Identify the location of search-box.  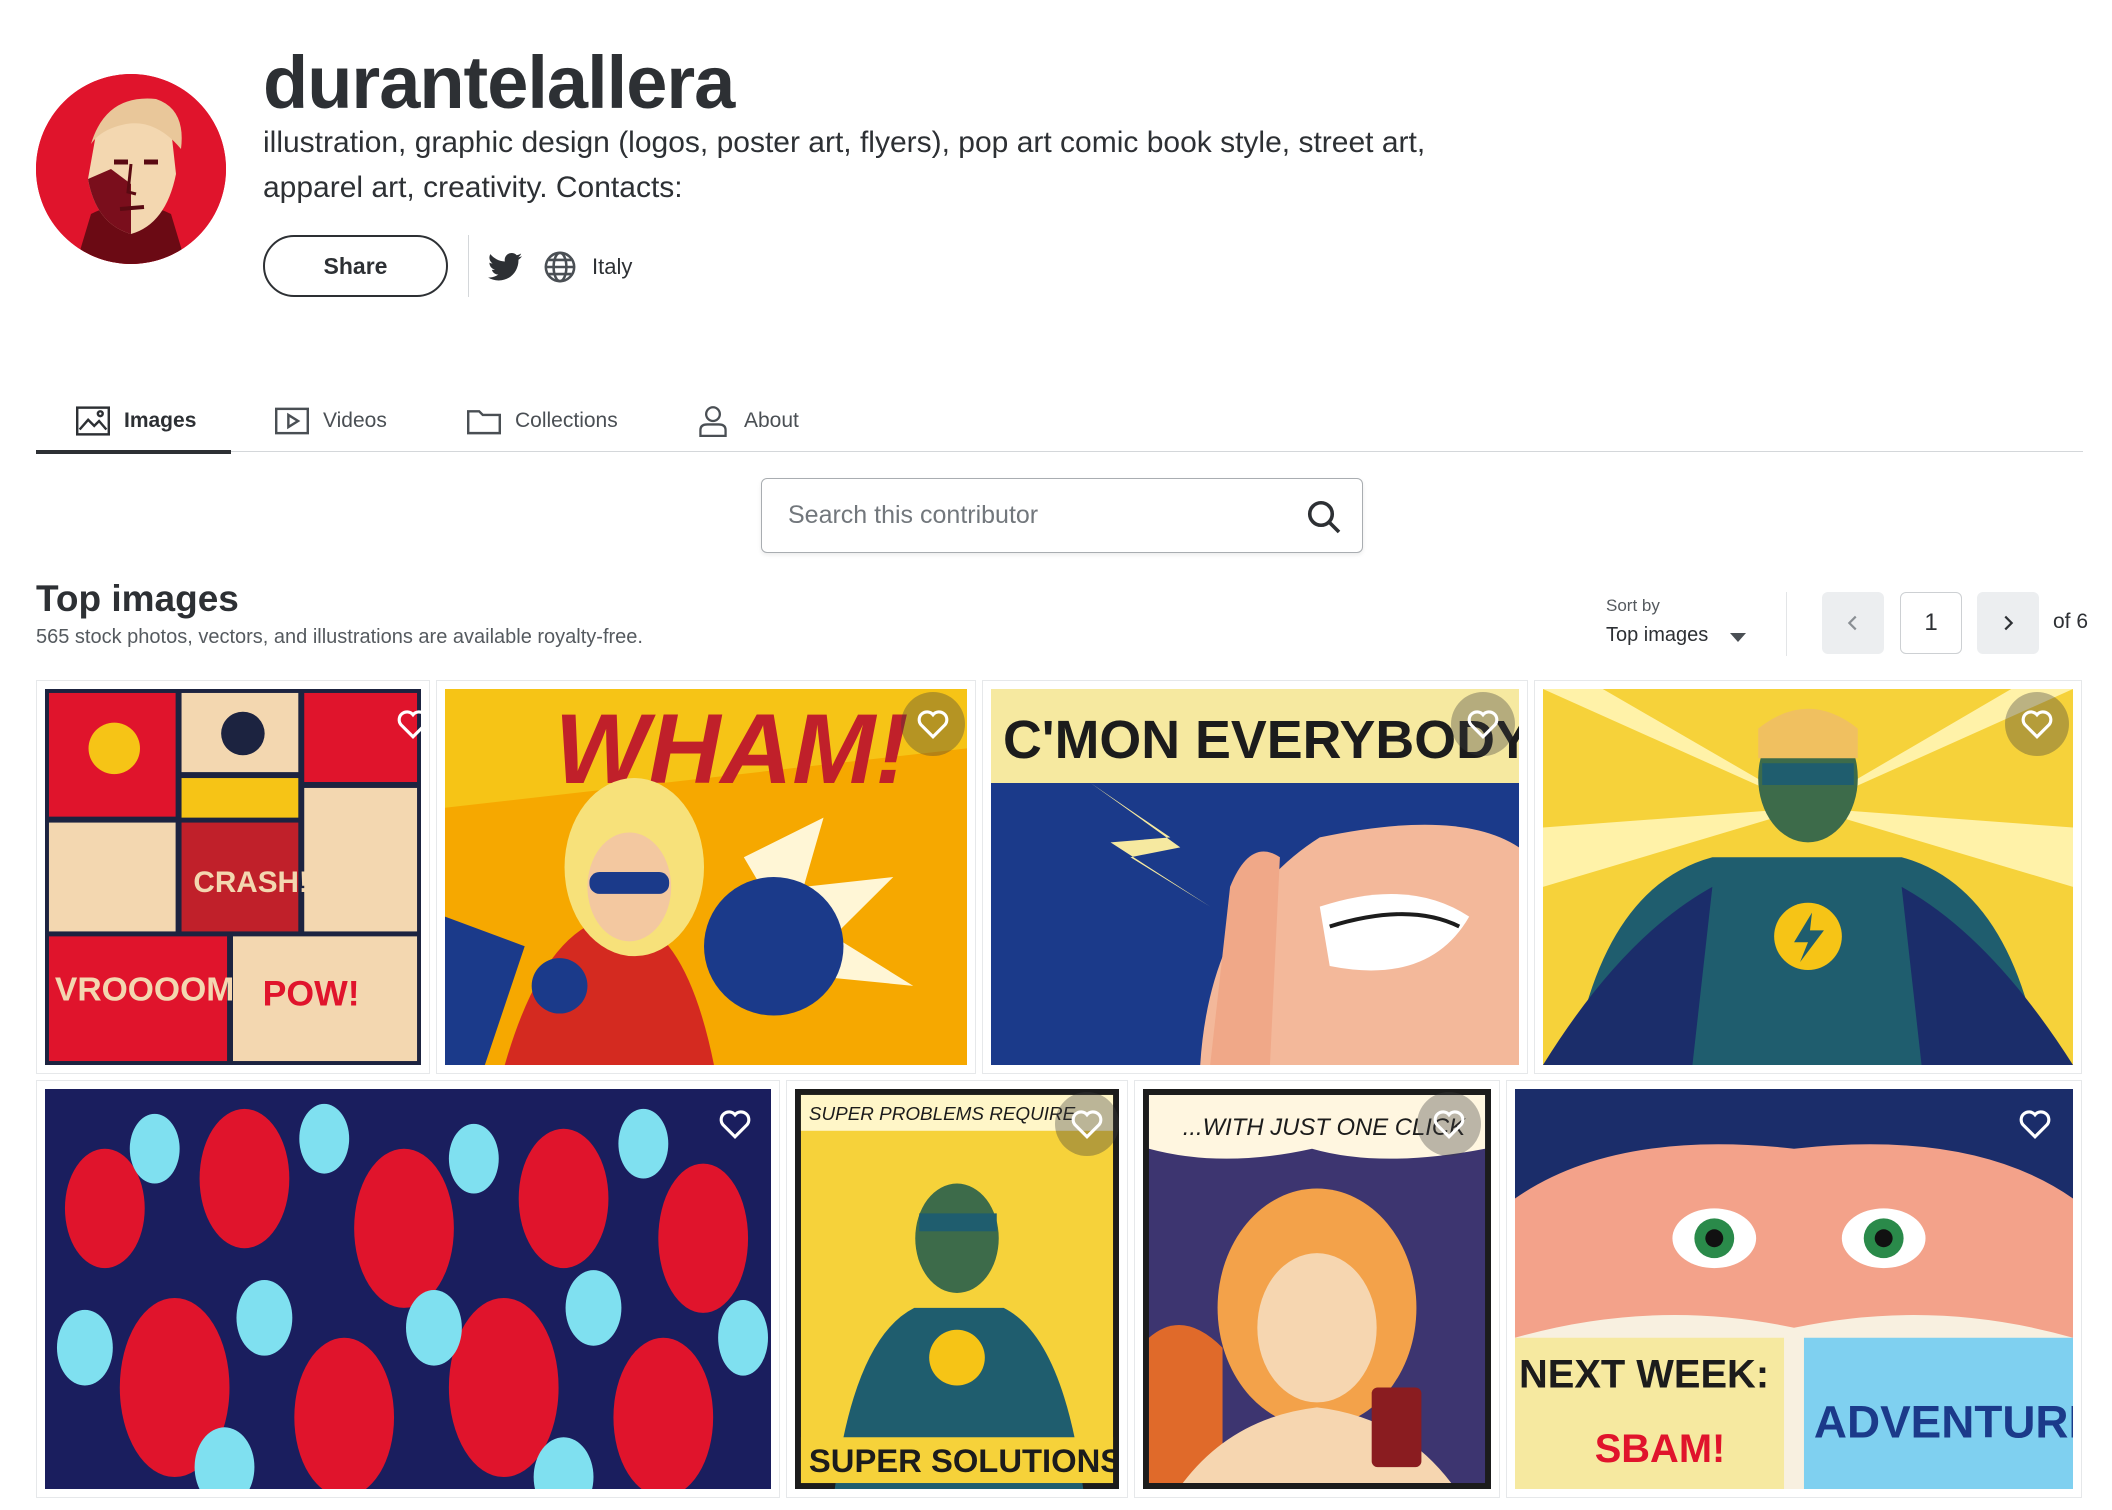
(1062, 515).